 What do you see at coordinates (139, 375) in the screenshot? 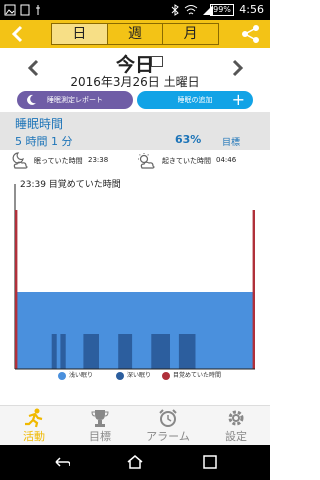
I see `legend-label: 深い眠り` at bounding box center [139, 375].